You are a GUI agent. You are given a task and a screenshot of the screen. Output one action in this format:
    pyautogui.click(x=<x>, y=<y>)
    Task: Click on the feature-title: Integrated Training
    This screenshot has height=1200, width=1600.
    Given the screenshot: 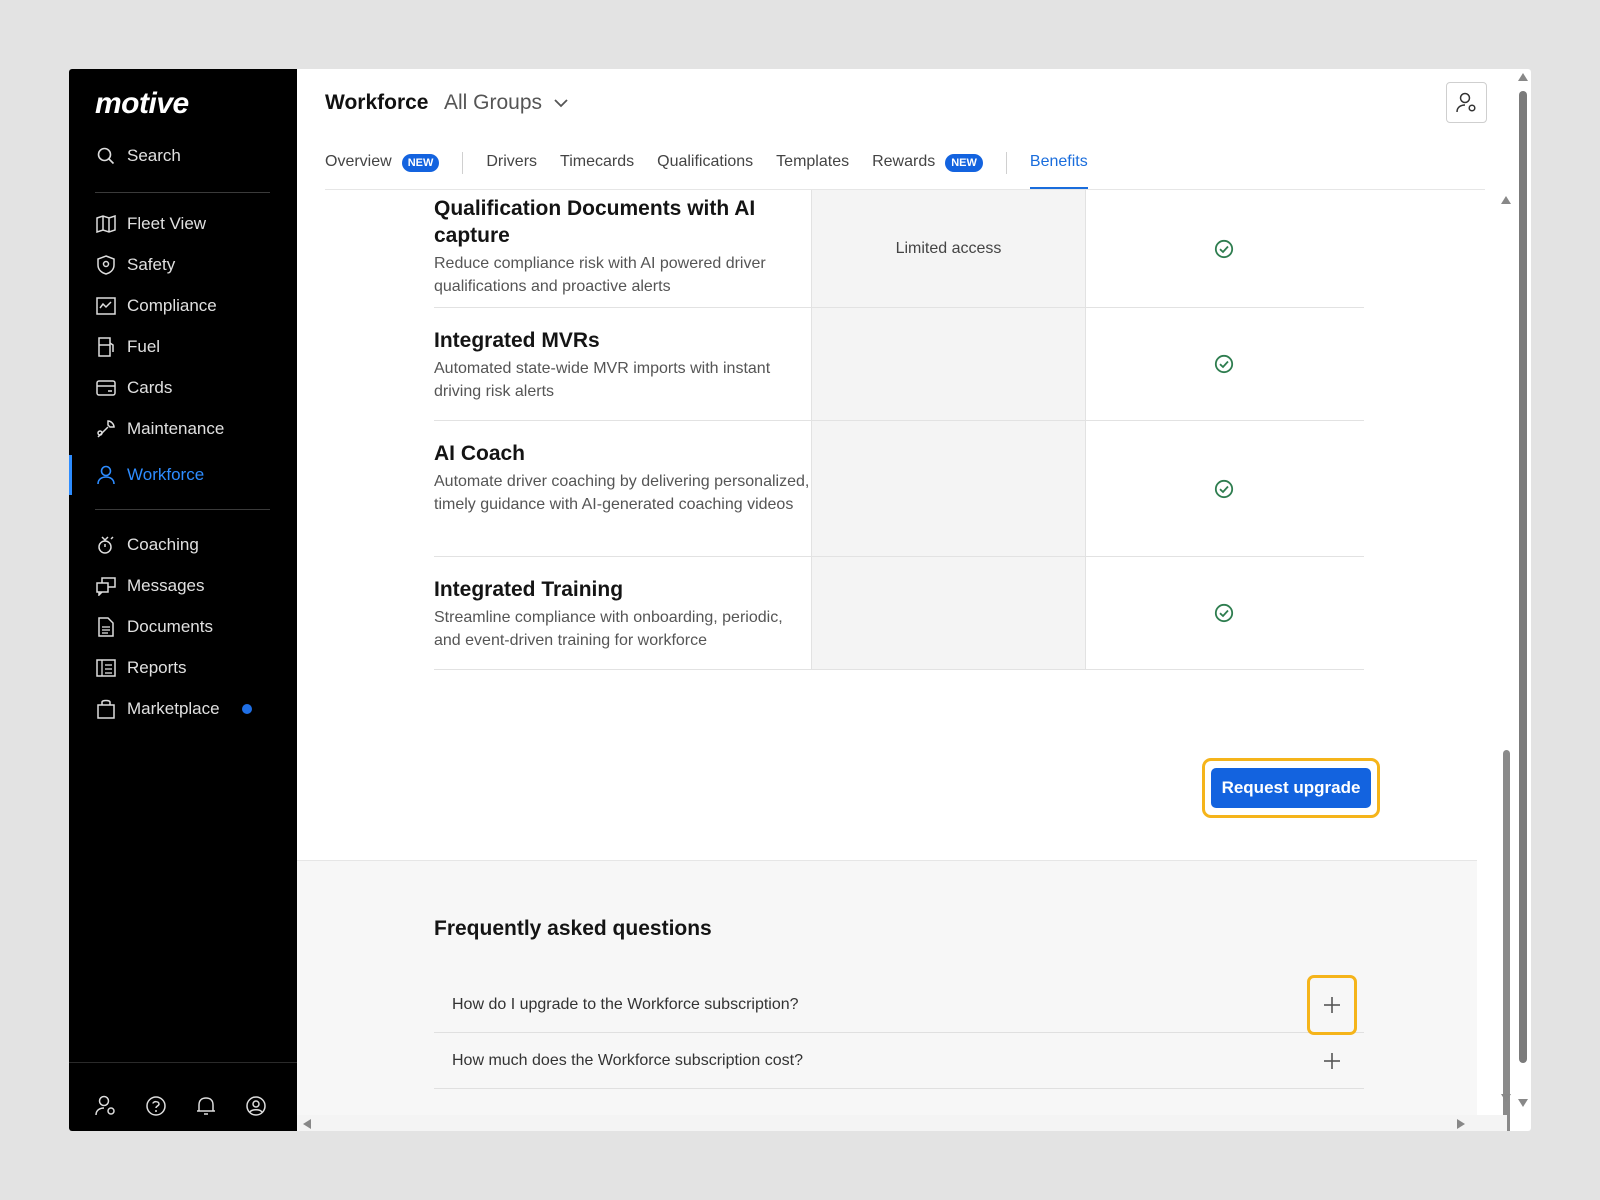 What is the action you would take?
    pyautogui.click(x=529, y=589)
    